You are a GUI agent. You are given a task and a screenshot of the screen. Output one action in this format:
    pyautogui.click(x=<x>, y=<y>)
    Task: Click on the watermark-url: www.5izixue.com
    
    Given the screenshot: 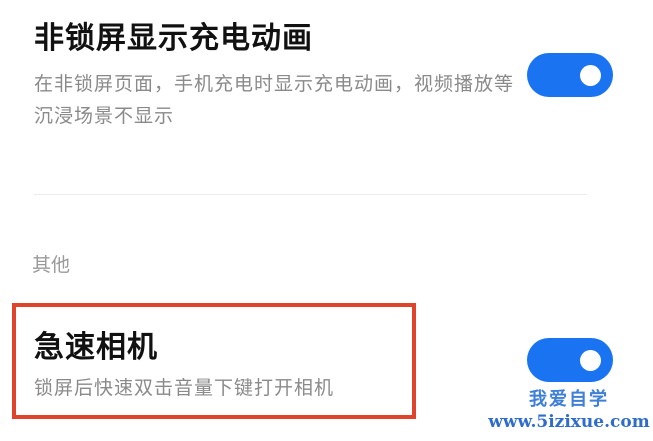 What is the action you would take?
    pyautogui.click(x=569, y=422)
    